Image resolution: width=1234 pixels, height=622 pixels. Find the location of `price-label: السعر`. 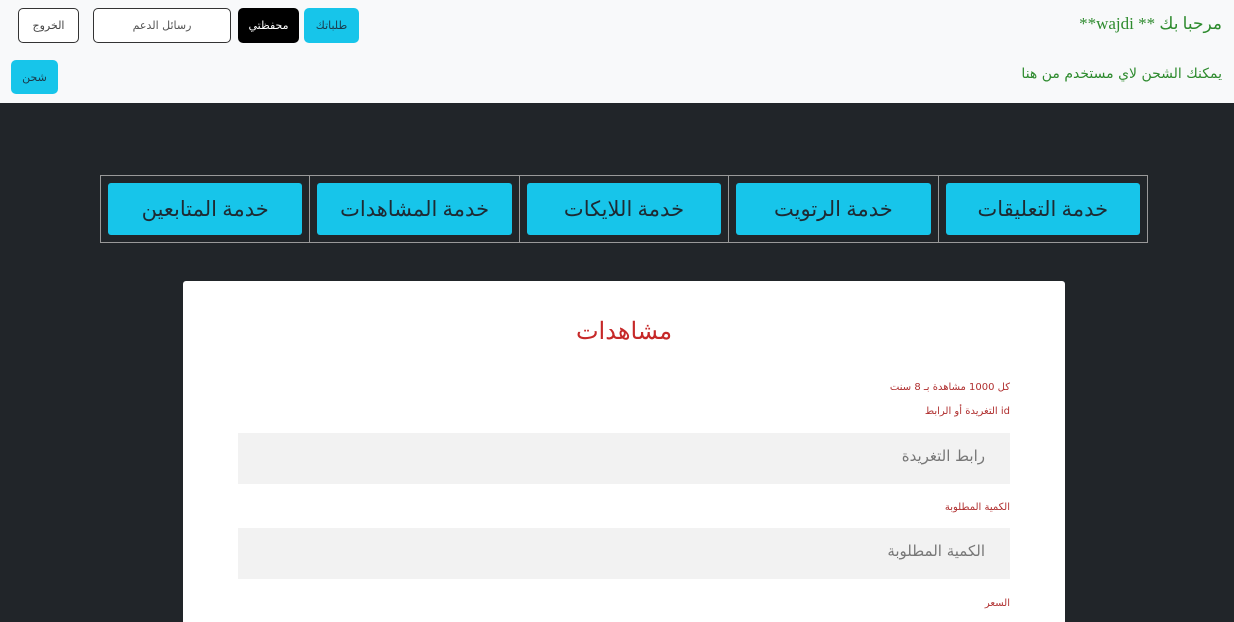

price-label: السعر is located at coordinates (997, 603).